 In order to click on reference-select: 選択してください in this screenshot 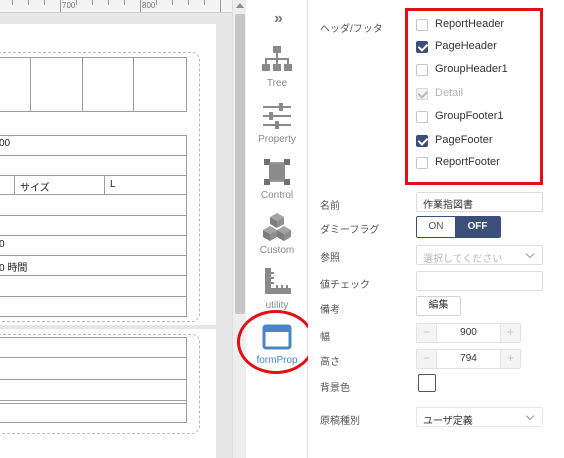, I will do `click(479, 255)`.